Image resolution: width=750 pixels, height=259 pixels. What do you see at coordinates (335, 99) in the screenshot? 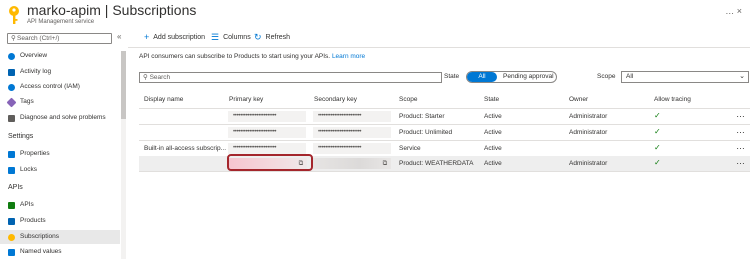
I see `column-header-secondary-key: Secondary key` at bounding box center [335, 99].